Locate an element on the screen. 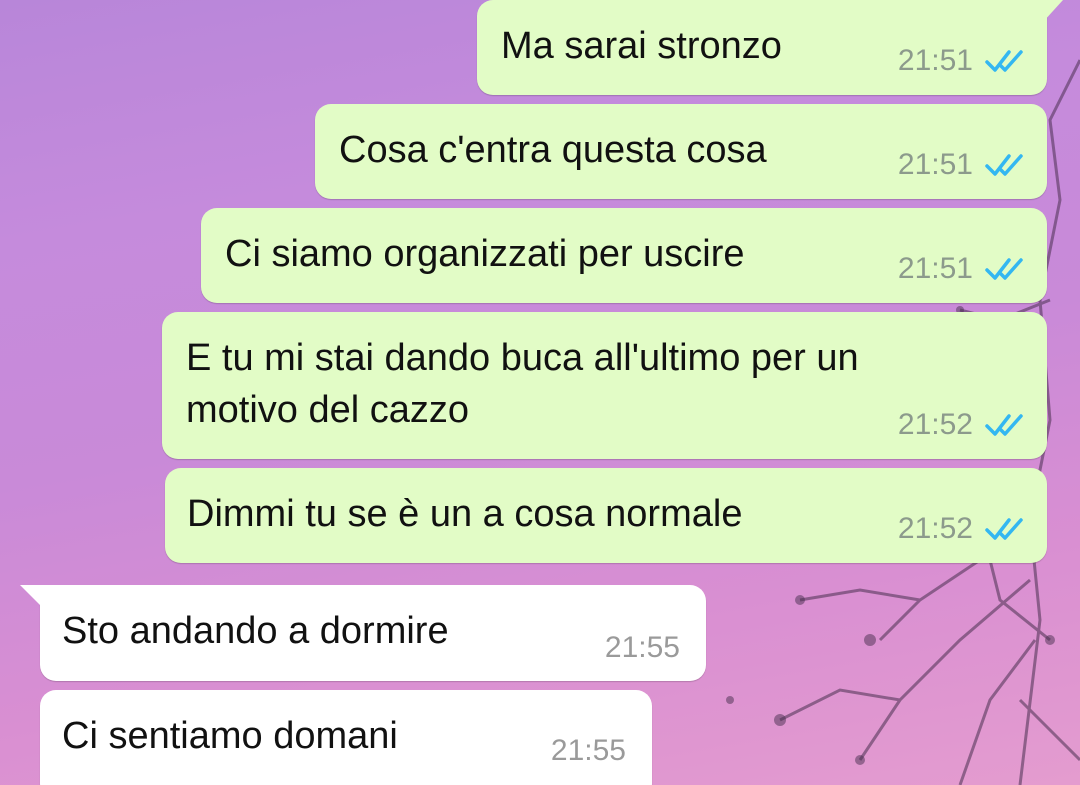 This screenshot has width=1080, height=785. outgoing-message: Dimmi tu se è un a cosa normale 21:52 is located at coordinates (606, 515).